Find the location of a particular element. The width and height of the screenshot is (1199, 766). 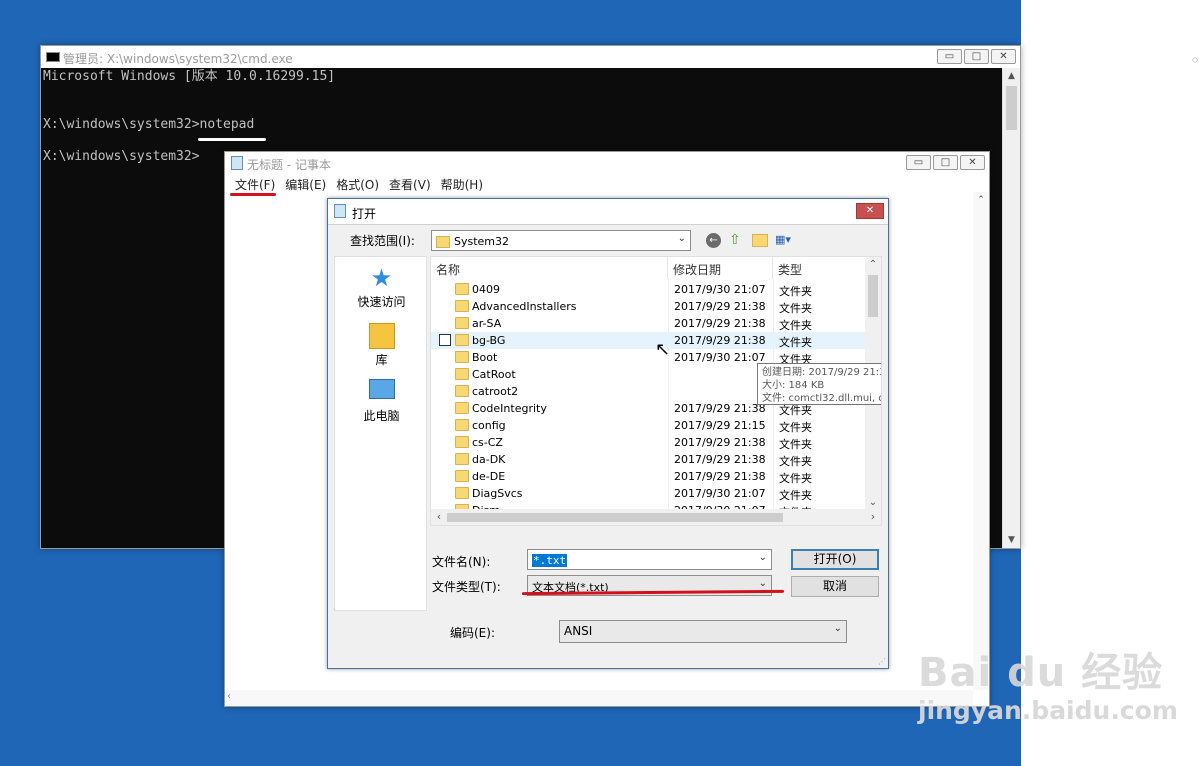

row-checkbox is located at coordinates (445, 340).